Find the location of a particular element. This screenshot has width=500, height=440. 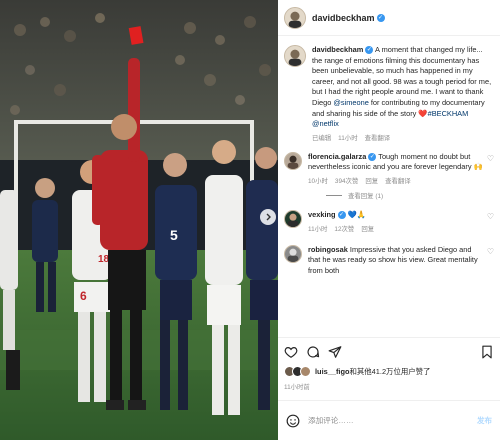

view-replies-link: 查看回复 (1) is located at coordinates (389, 192).